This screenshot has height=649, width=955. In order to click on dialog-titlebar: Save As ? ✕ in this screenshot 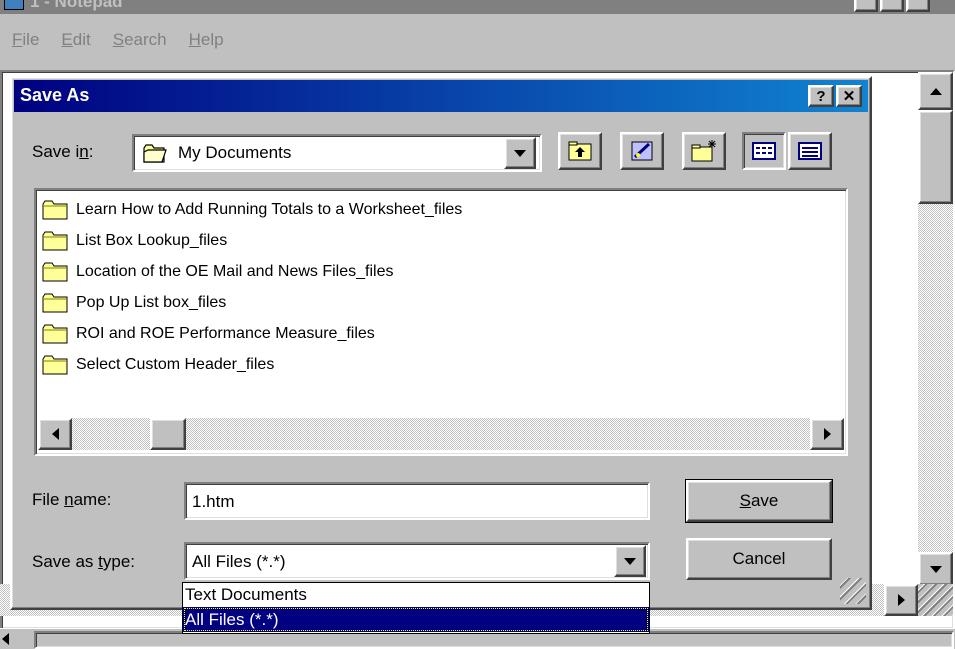, I will do `click(441, 96)`.